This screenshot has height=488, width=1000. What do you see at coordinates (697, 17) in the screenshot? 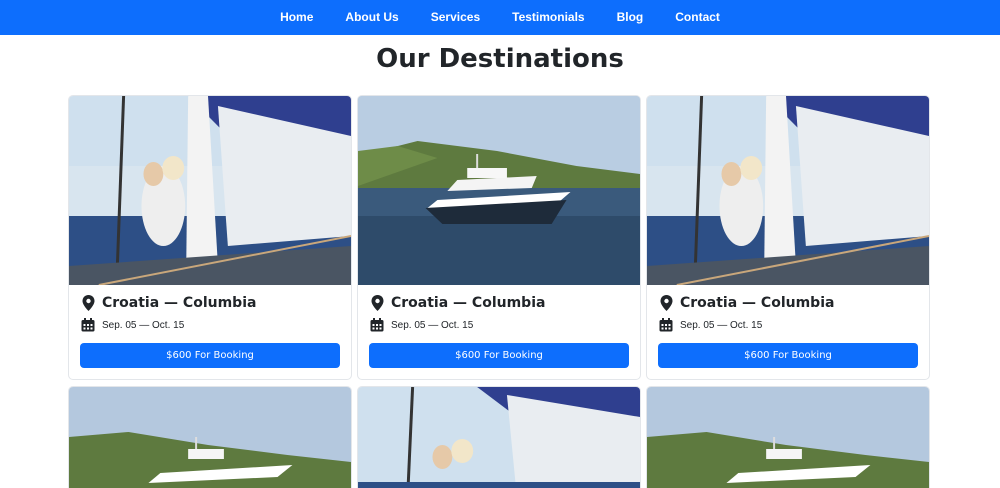
I see `nav-contact-link: Contact` at bounding box center [697, 17].